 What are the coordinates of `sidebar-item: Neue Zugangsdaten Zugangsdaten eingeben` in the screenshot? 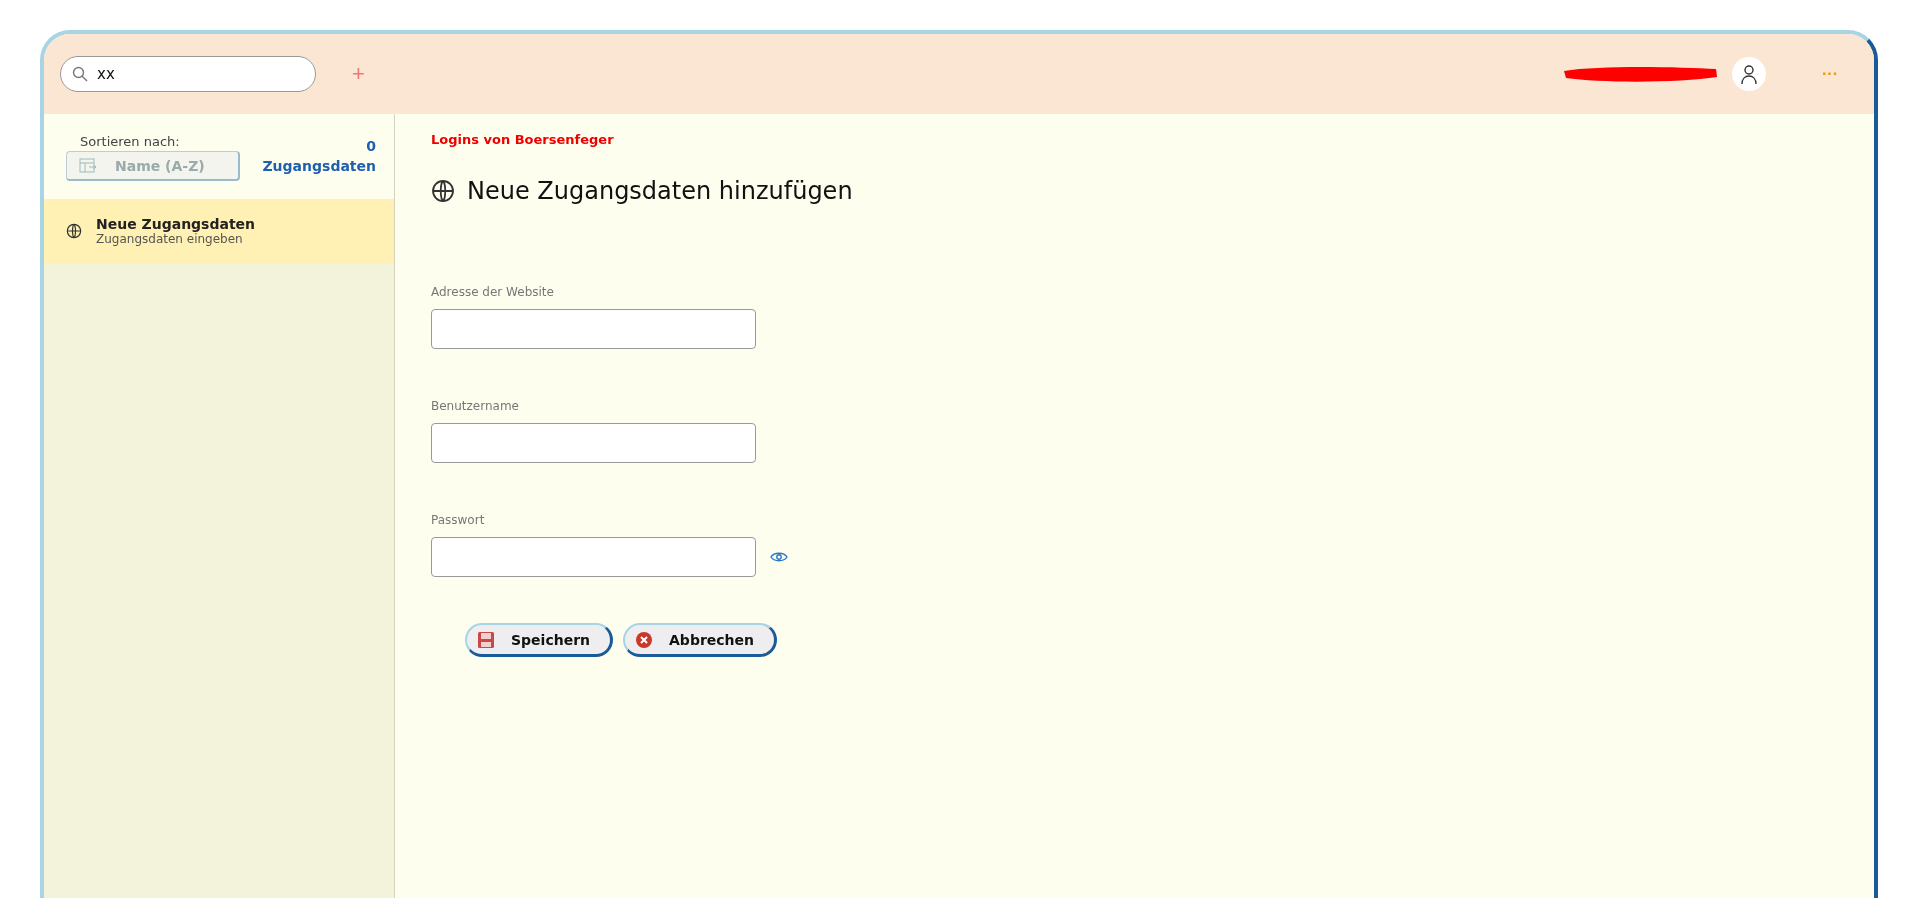 It's located at (219, 231).